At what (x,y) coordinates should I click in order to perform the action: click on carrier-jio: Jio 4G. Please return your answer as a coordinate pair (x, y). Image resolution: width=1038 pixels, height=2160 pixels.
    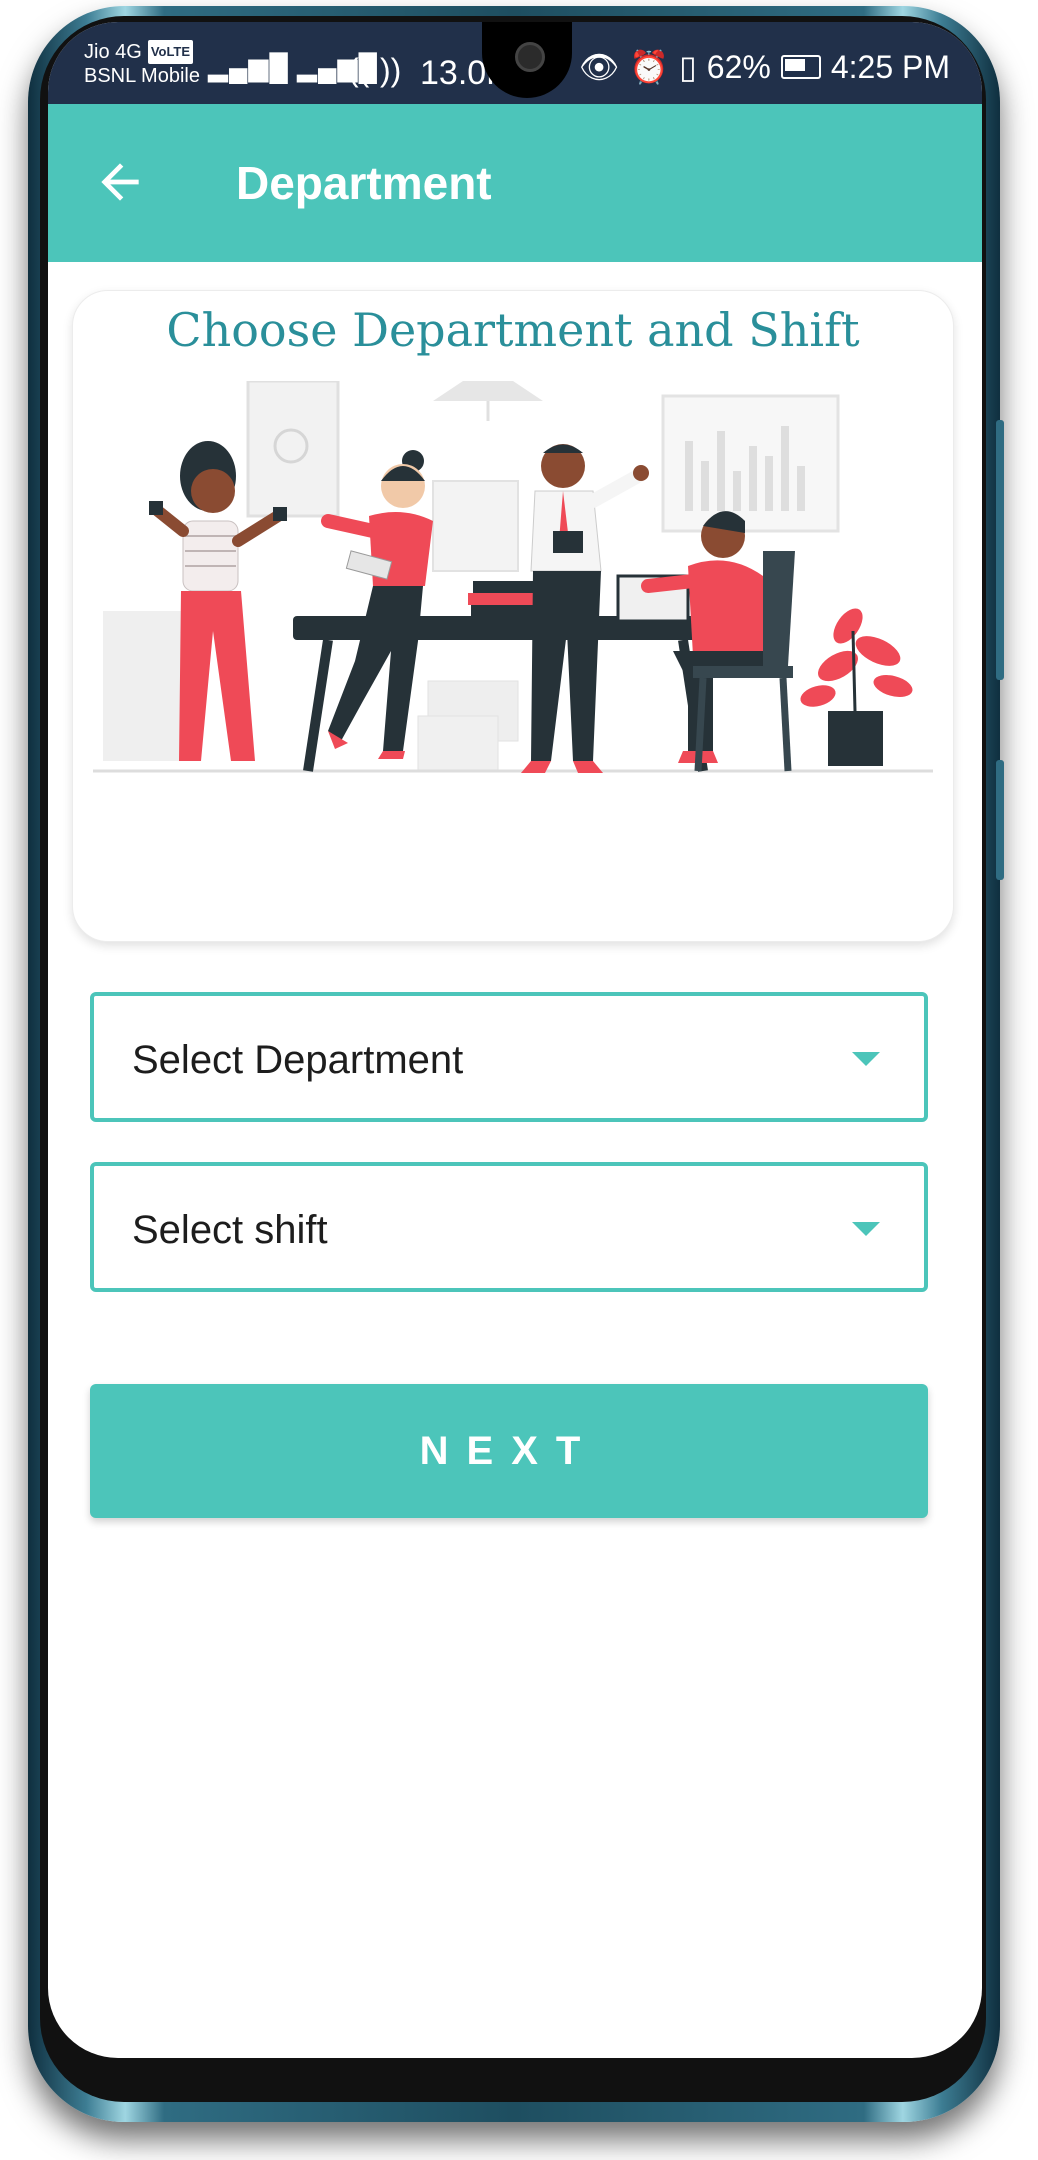
    Looking at the image, I should click on (113, 52).